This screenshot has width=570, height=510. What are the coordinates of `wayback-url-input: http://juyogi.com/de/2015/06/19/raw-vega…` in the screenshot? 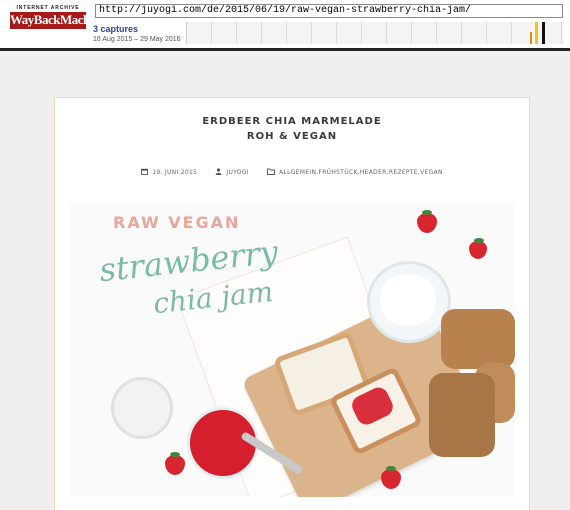 It's located at (329, 11).